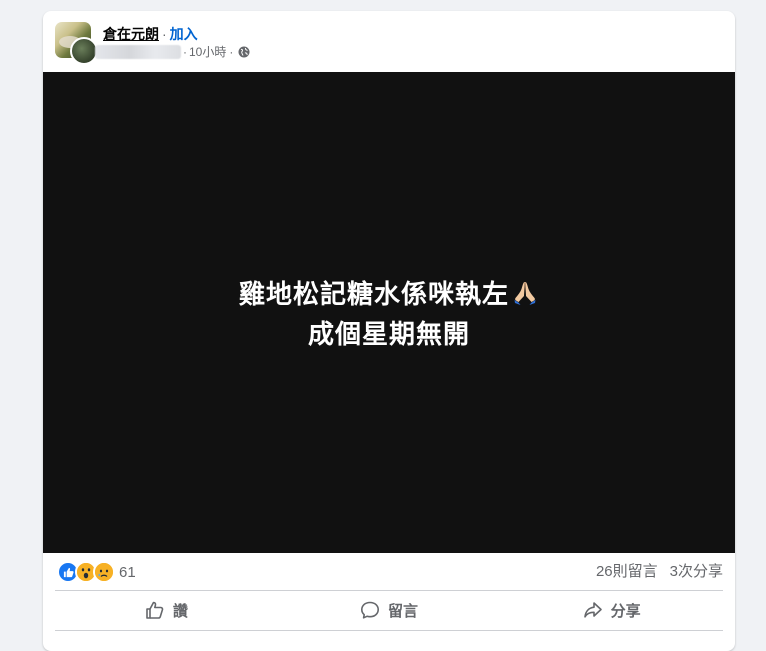 The image size is (766, 651). Describe the element at coordinates (138, 52) in the screenshot. I see `author-name-redacted` at that location.